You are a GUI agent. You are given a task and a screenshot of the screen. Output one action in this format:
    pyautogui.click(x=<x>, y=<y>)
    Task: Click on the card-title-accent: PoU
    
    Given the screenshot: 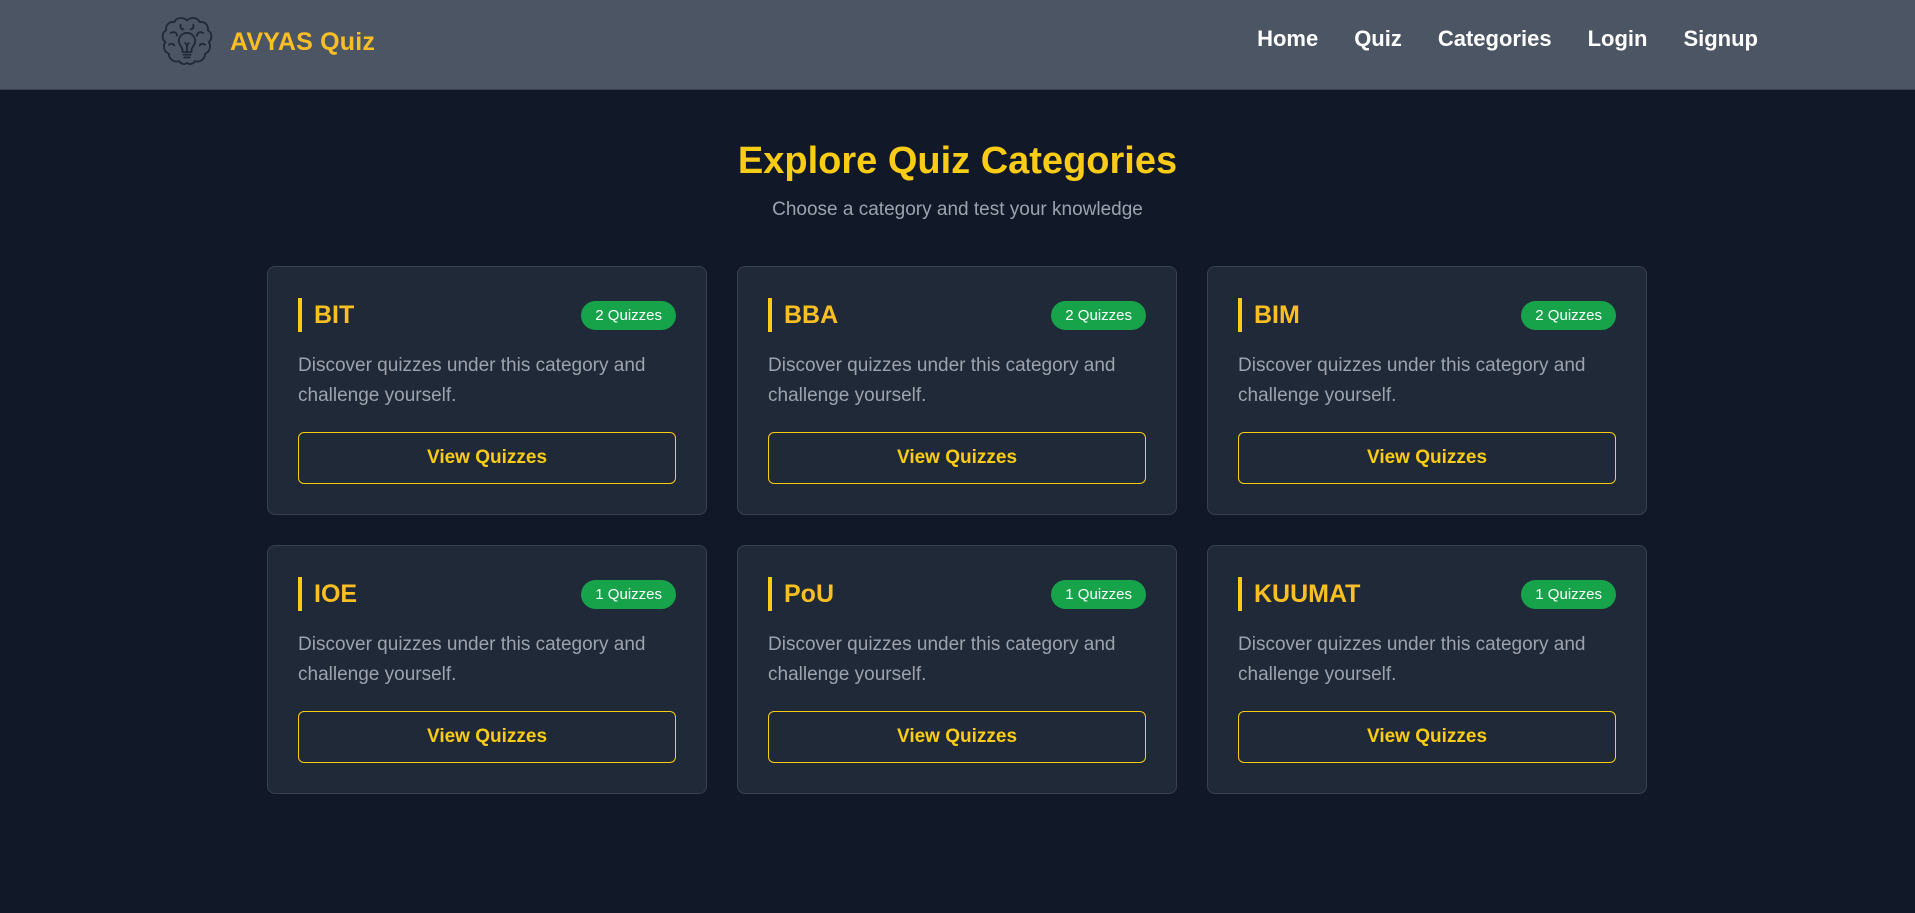 What is the action you would take?
    pyautogui.click(x=801, y=594)
    